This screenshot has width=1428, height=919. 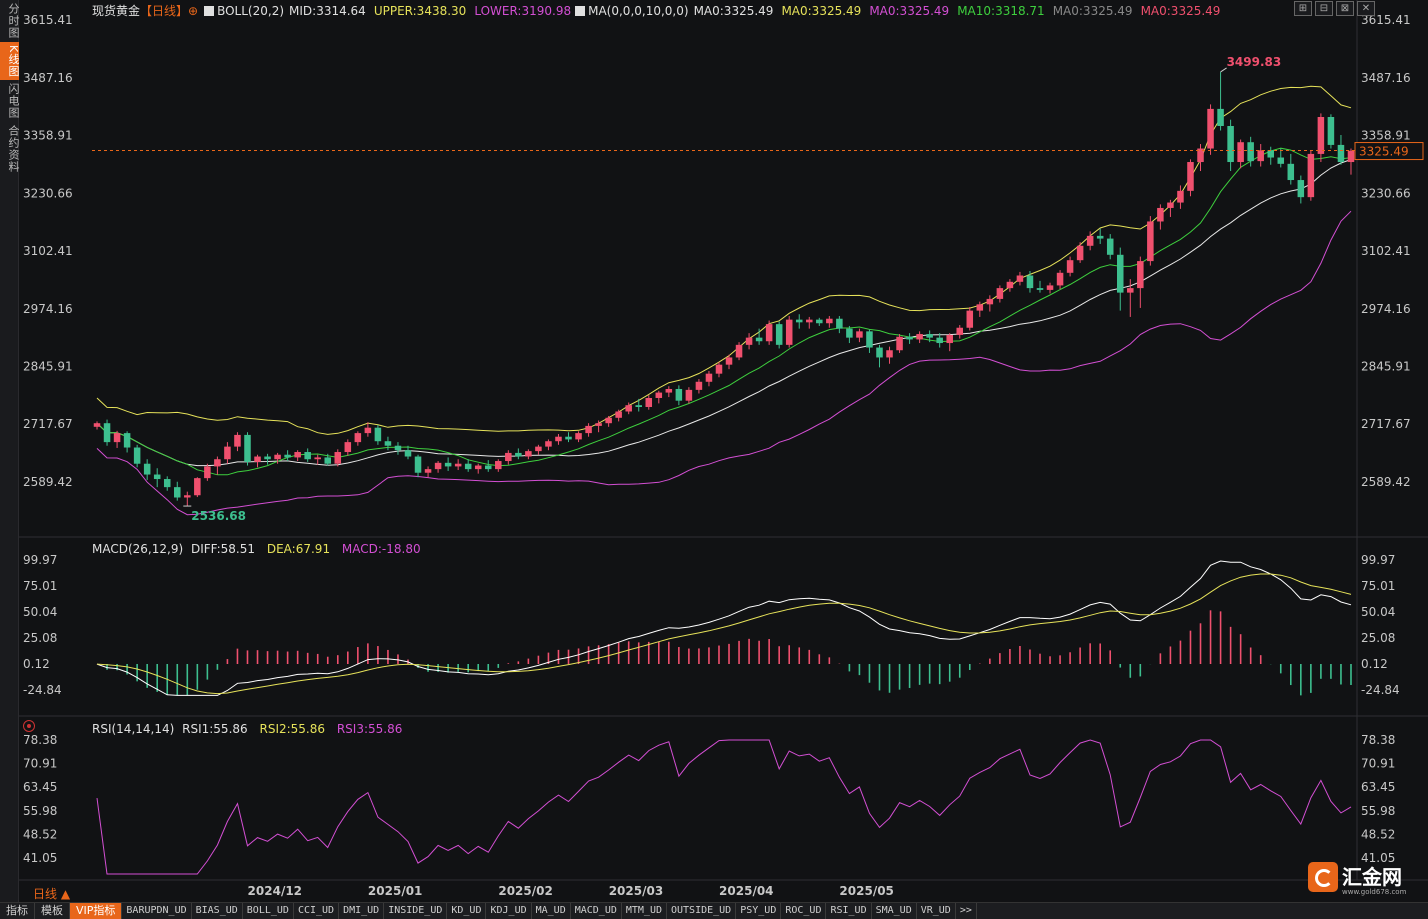 What do you see at coordinates (10, 21) in the screenshot?
I see `view-tab-0: 分时图` at bounding box center [10, 21].